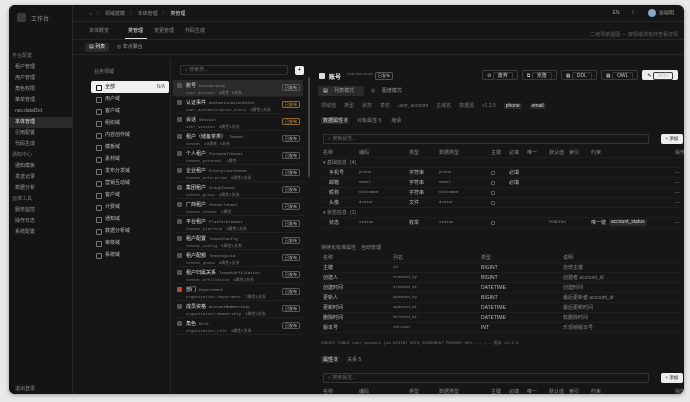  What do you see at coordinates (41, 188) in the screenshot?
I see `sidebar-item: 数据分析` at bounding box center [41, 188].